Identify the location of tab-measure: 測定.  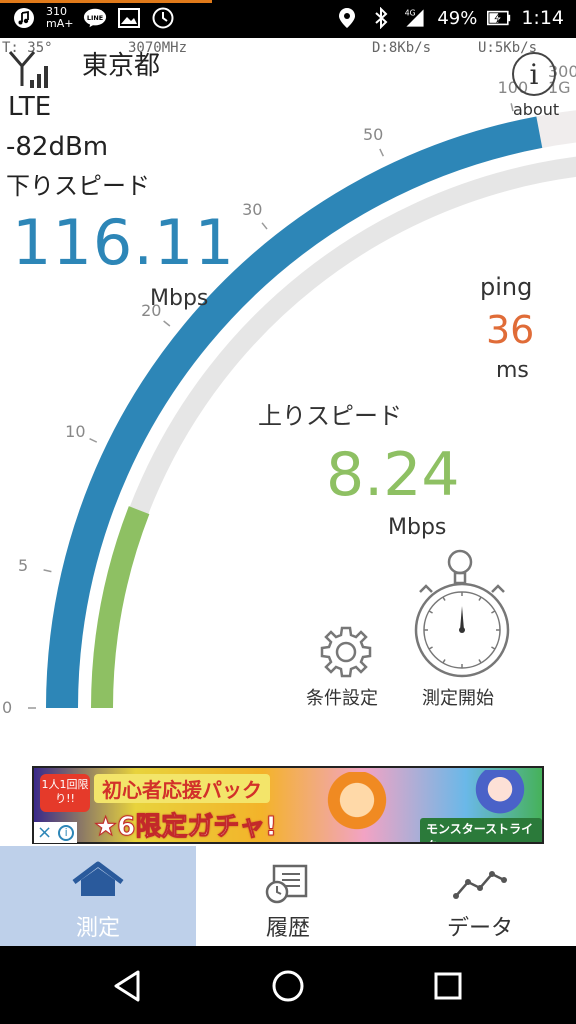
(98, 896).